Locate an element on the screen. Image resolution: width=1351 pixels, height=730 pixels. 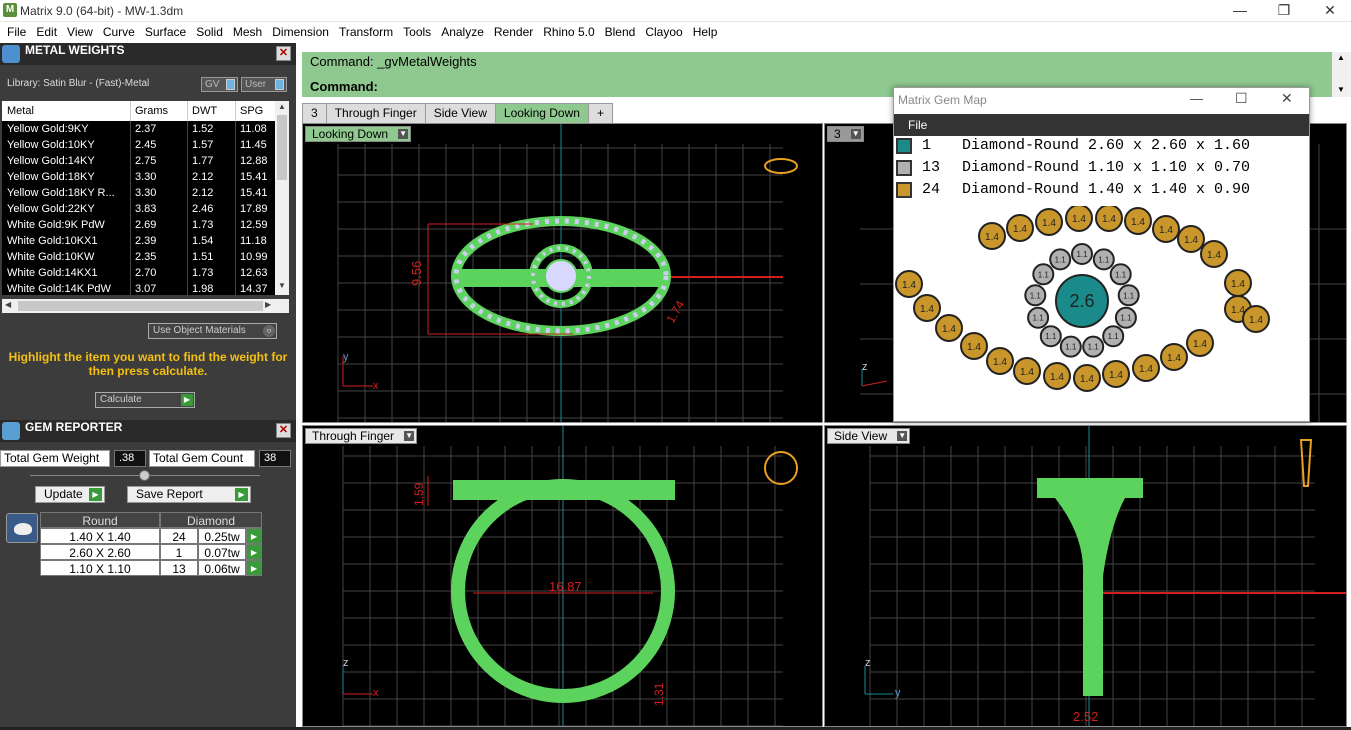
tab-side-view: Side View is located at coordinates (460, 113).